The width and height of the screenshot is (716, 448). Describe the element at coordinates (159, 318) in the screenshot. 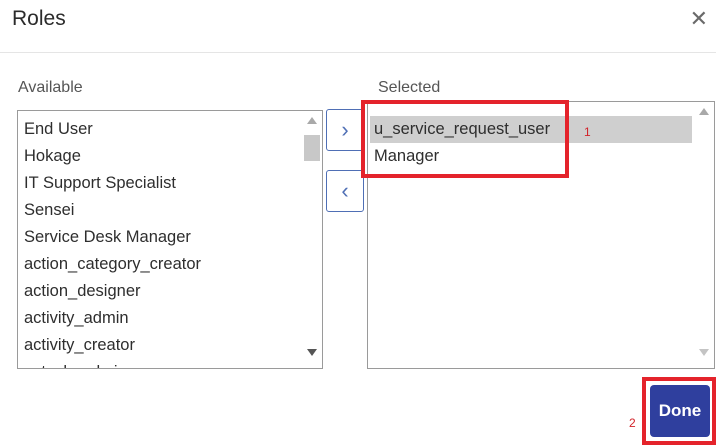

I see `list-item: activity_admin` at that location.